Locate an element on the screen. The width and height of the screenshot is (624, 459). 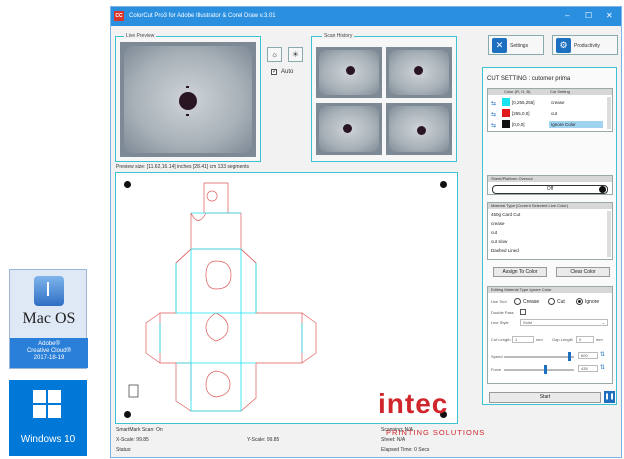
sheet-border-section: Sheet/Platform Overcut Off is located at coordinates (550, 185).